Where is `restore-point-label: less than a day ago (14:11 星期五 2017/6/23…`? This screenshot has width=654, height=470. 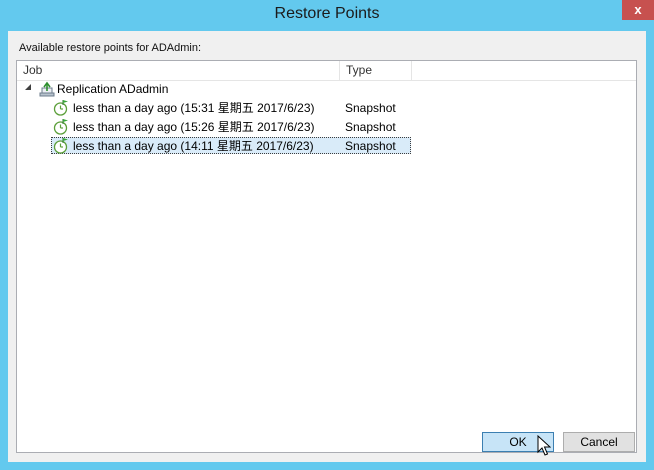 restore-point-label: less than a day ago (14:11 星期五 2017/6/23… is located at coordinates (193, 146).